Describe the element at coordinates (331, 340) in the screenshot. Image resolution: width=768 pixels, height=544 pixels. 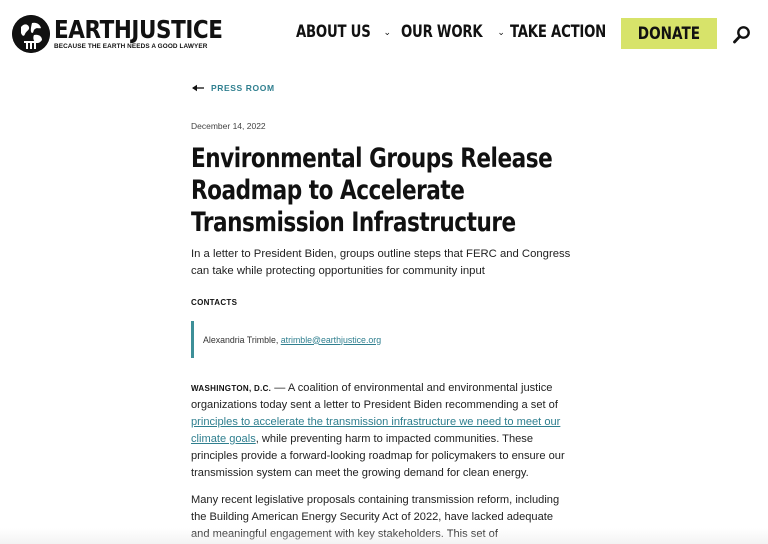
I see `contact-email-link: atrimble@earthjustice.org` at that location.